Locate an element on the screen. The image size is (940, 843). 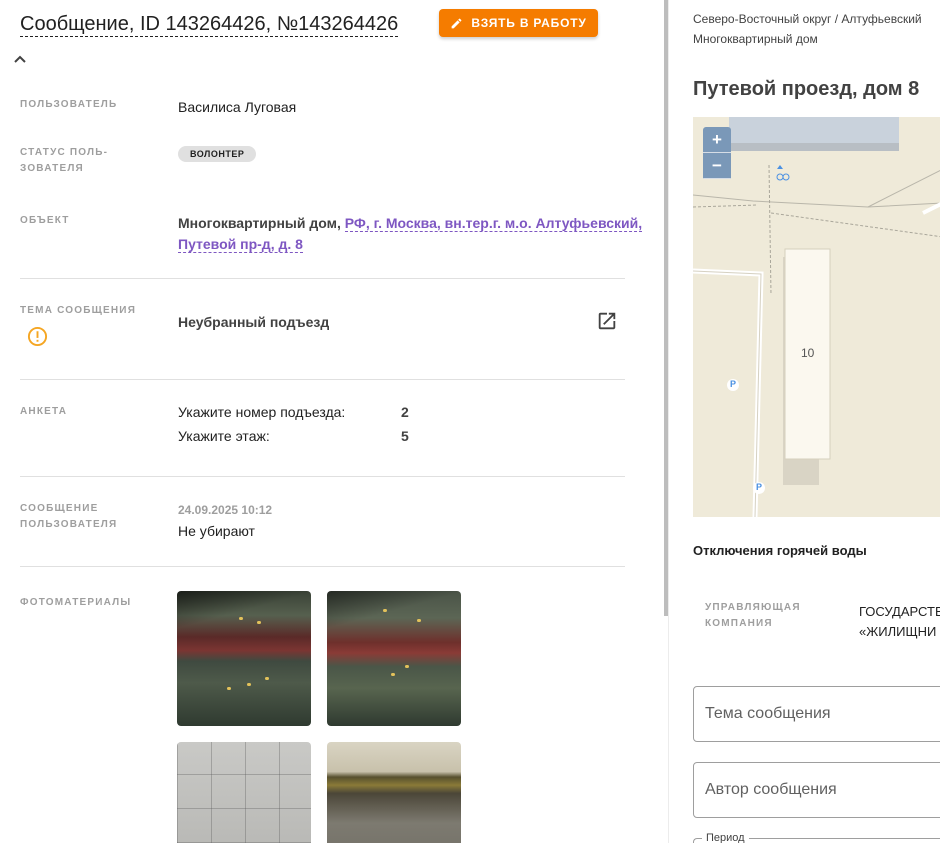
management-company-value: ГОСУДАРСТВ «ЖИЛИЩНИ is located at coordinates (899, 622).